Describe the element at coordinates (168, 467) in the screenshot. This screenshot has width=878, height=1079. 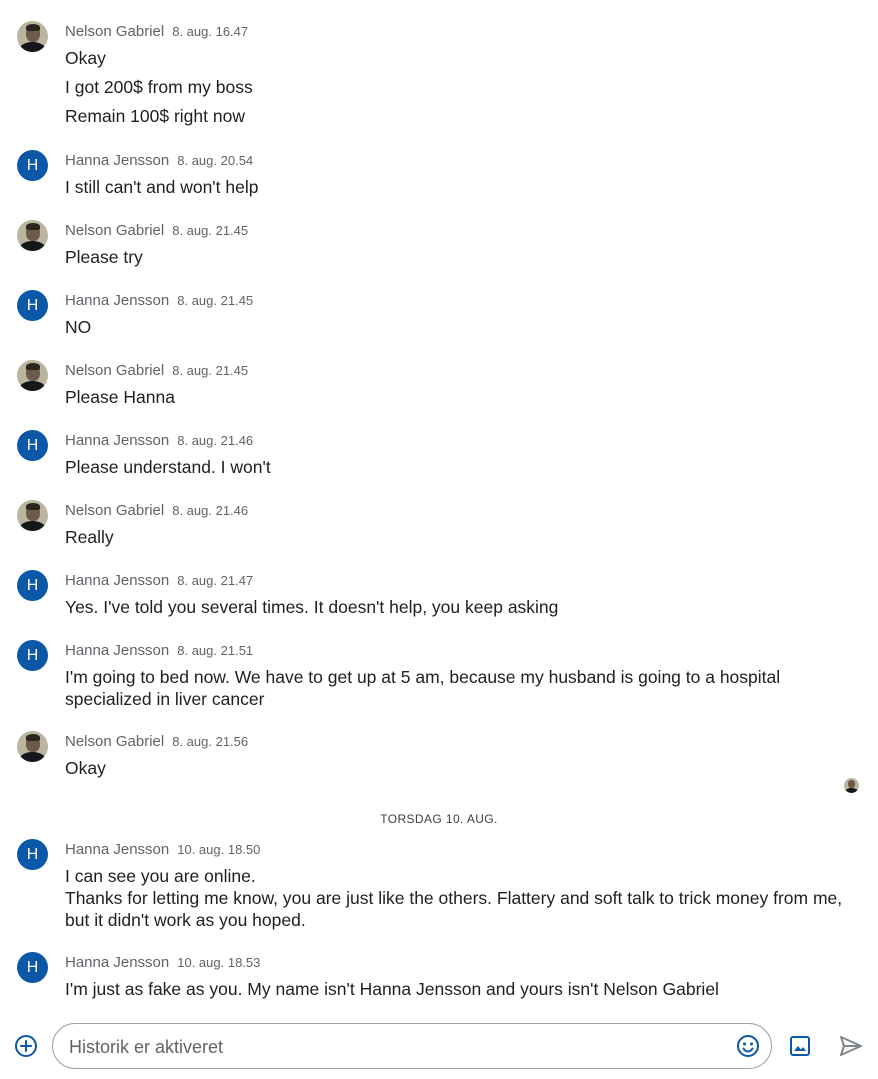
I see `message-text: Please understand. I won't` at that location.